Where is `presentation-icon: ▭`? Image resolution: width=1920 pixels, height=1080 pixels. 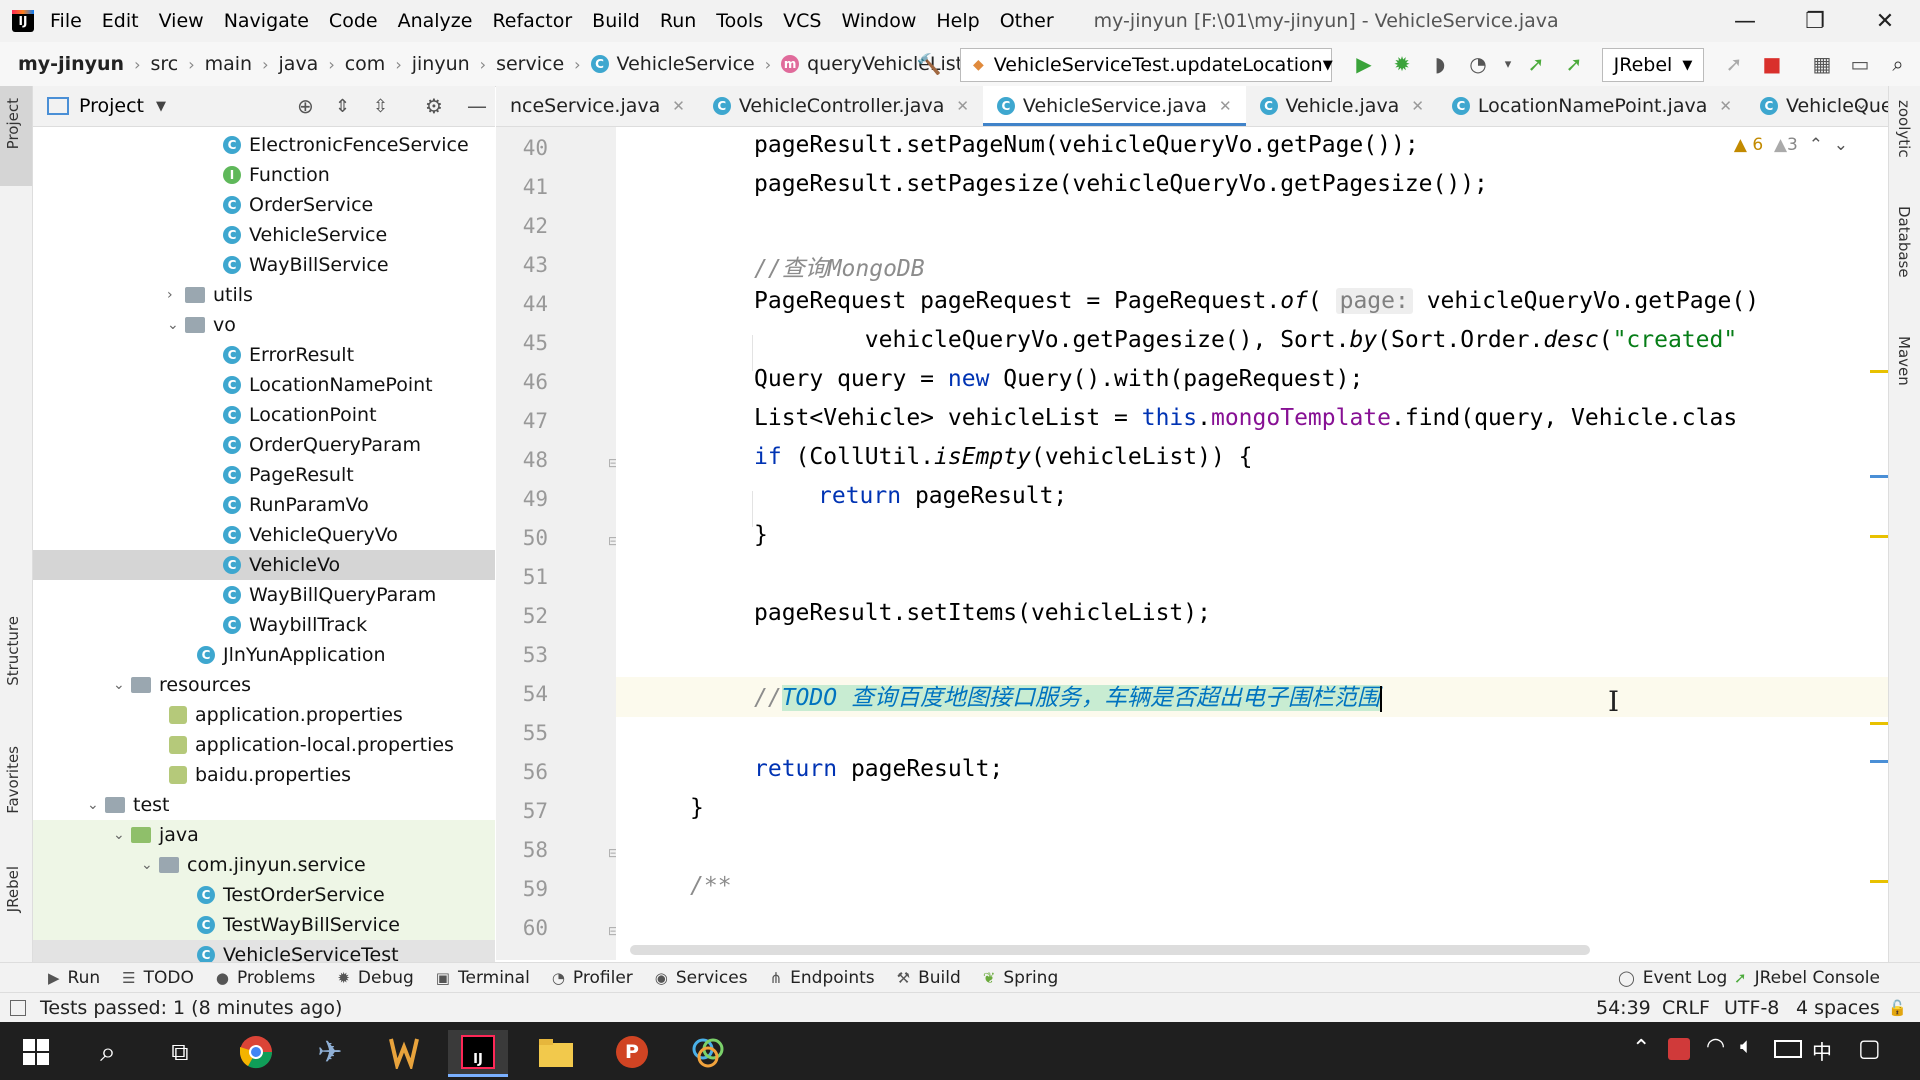
presentation-icon: ▭ is located at coordinates (1860, 64).